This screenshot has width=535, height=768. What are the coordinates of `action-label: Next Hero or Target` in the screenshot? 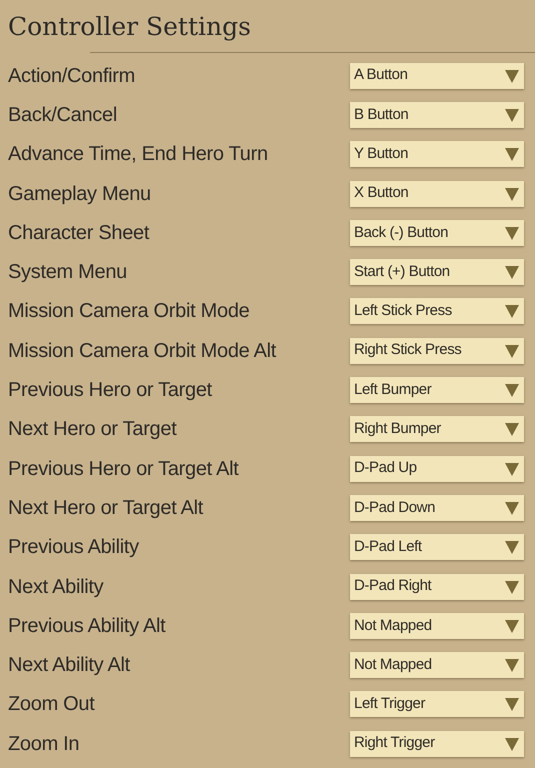 It's located at (92, 429).